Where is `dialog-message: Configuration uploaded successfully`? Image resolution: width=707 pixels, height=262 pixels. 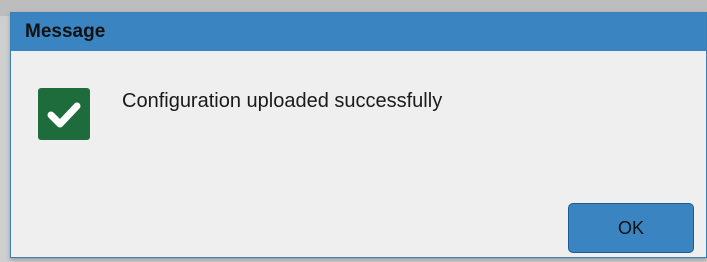
dialog-message: Configuration uploaded successfully is located at coordinates (282, 101).